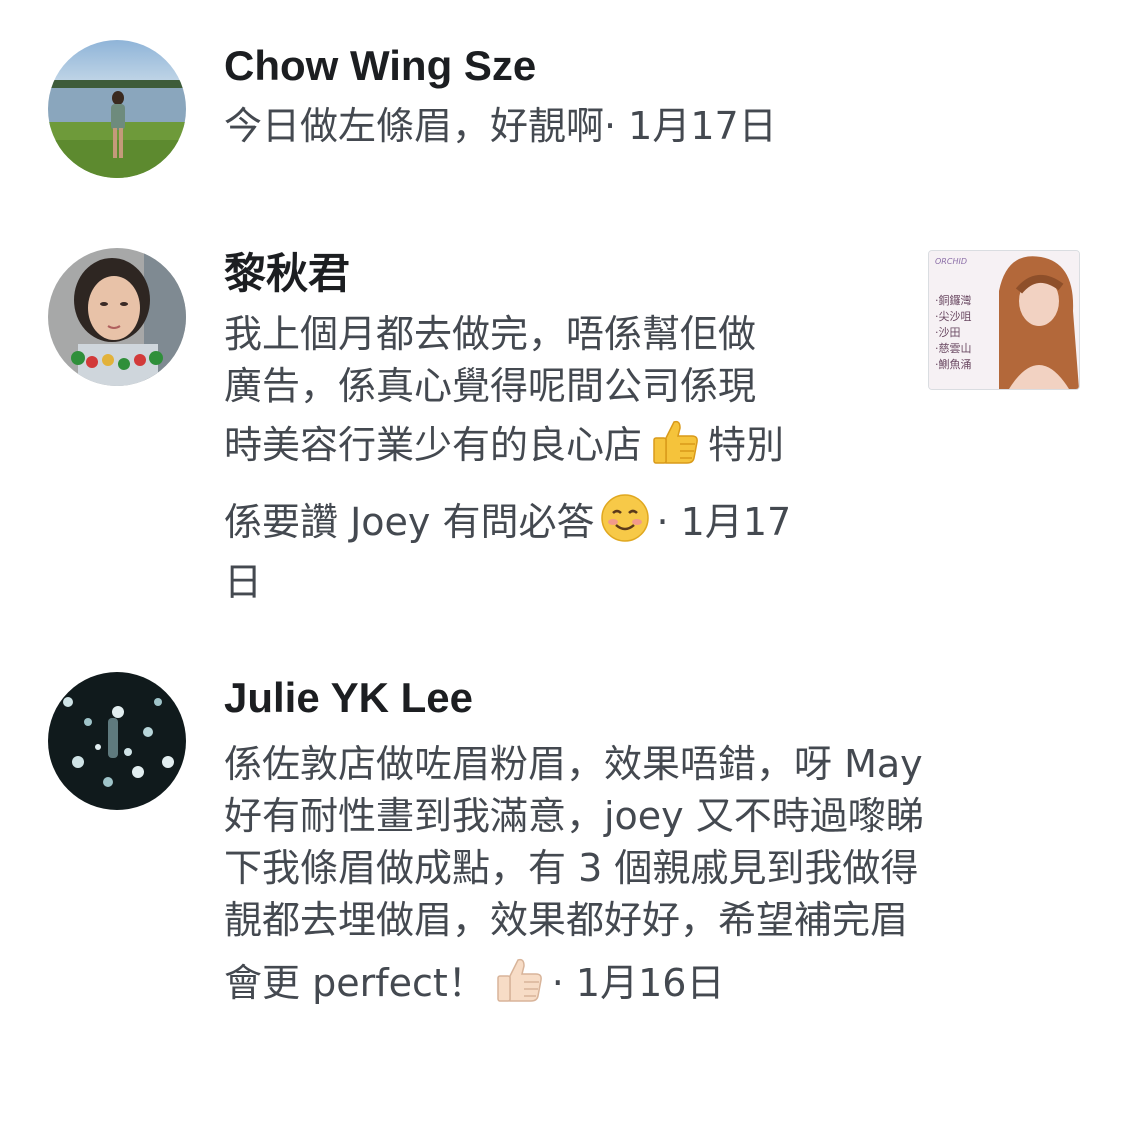 This screenshot has width=1125, height=1125. I want to click on comment-date: · 1月17, so click(723, 522).